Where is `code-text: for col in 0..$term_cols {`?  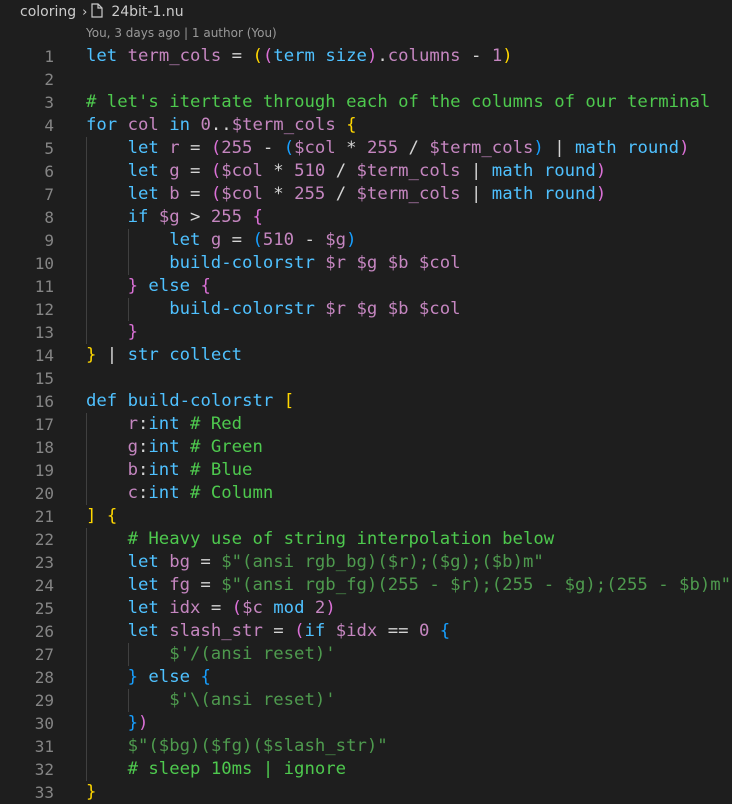 code-text: for col in 0..$term_cols { is located at coordinates (221, 125).